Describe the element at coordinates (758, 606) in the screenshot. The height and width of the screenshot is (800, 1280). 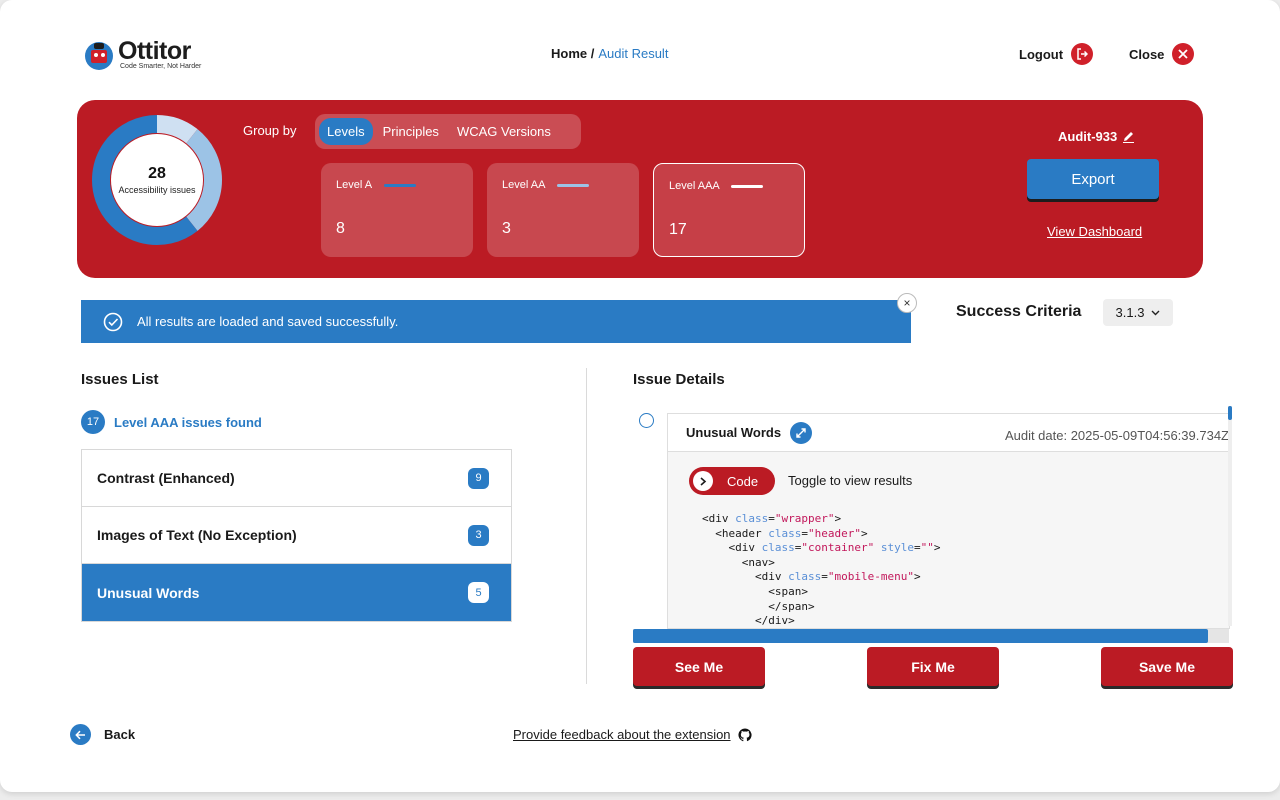
I see `code-line: </span>` at that location.